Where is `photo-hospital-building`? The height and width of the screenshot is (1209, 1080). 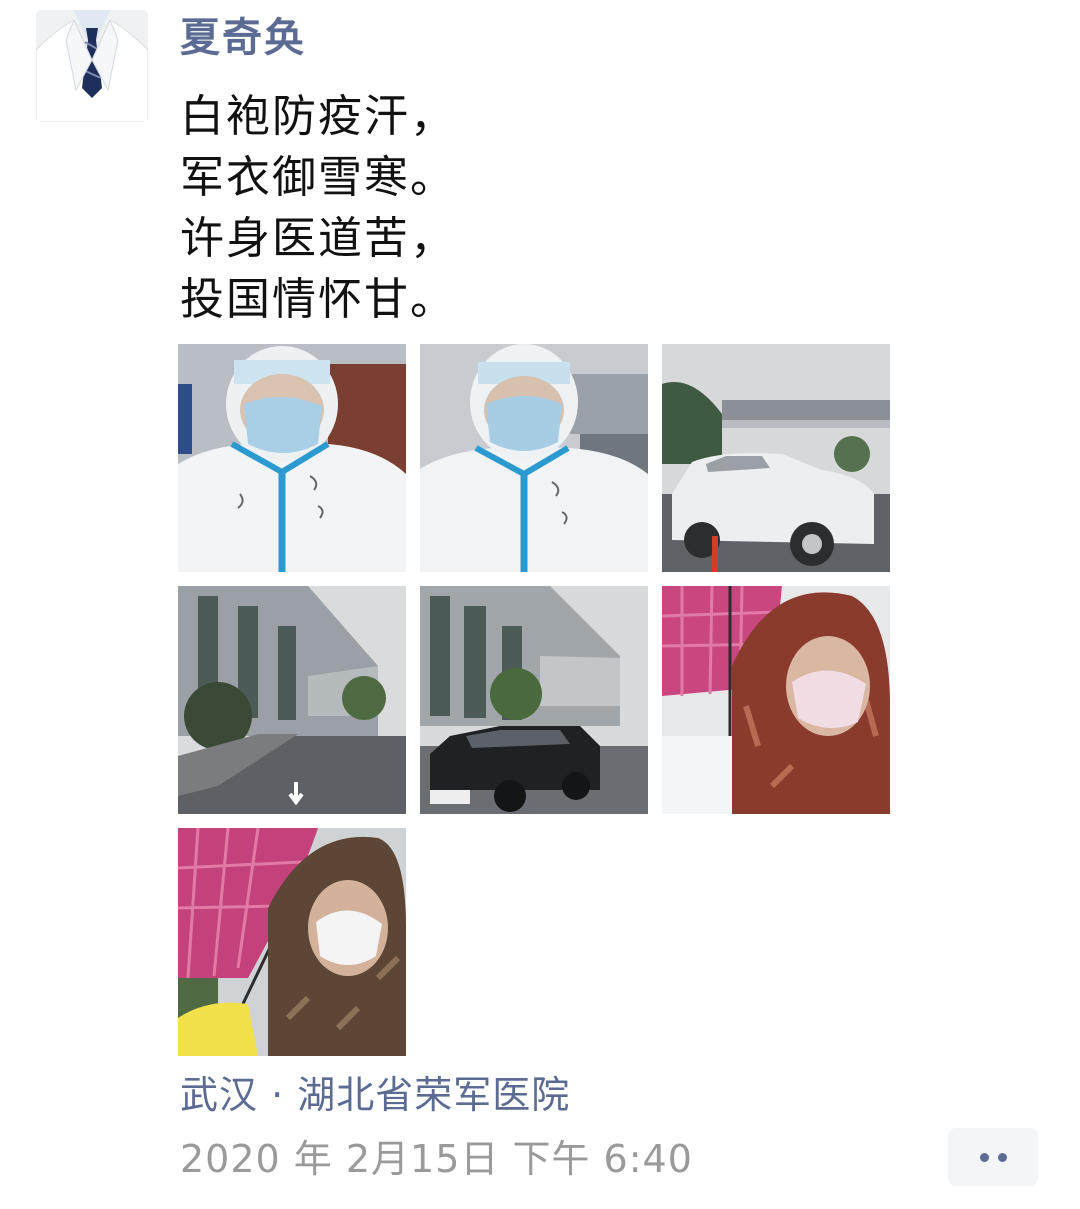 photo-hospital-building is located at coordinates (292, 700).